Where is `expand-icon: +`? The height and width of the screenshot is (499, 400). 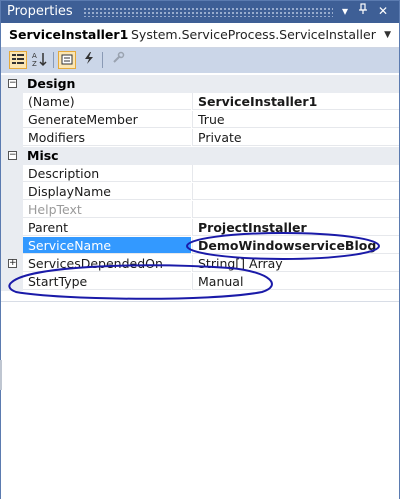
expand-icon: + is located at coordinates (12, 263).